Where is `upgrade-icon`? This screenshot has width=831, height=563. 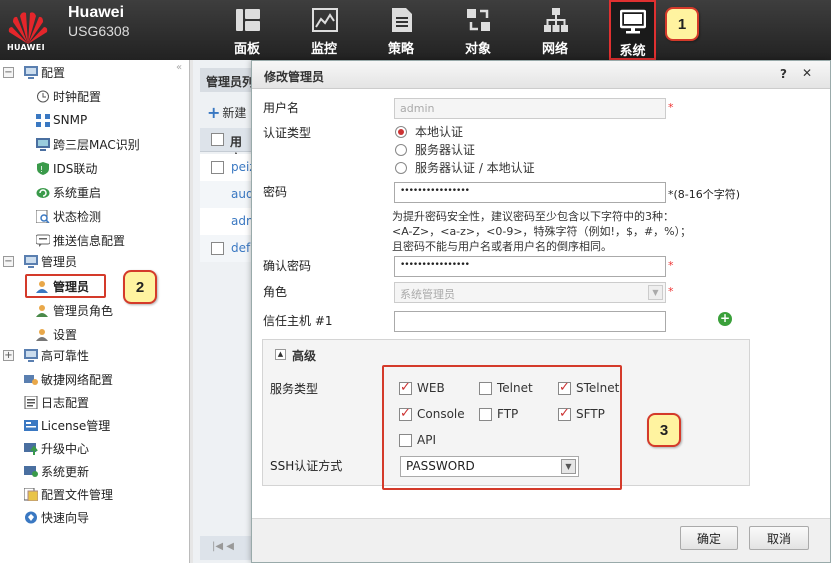 upgrade-icon is located at coordinates (31, 448).